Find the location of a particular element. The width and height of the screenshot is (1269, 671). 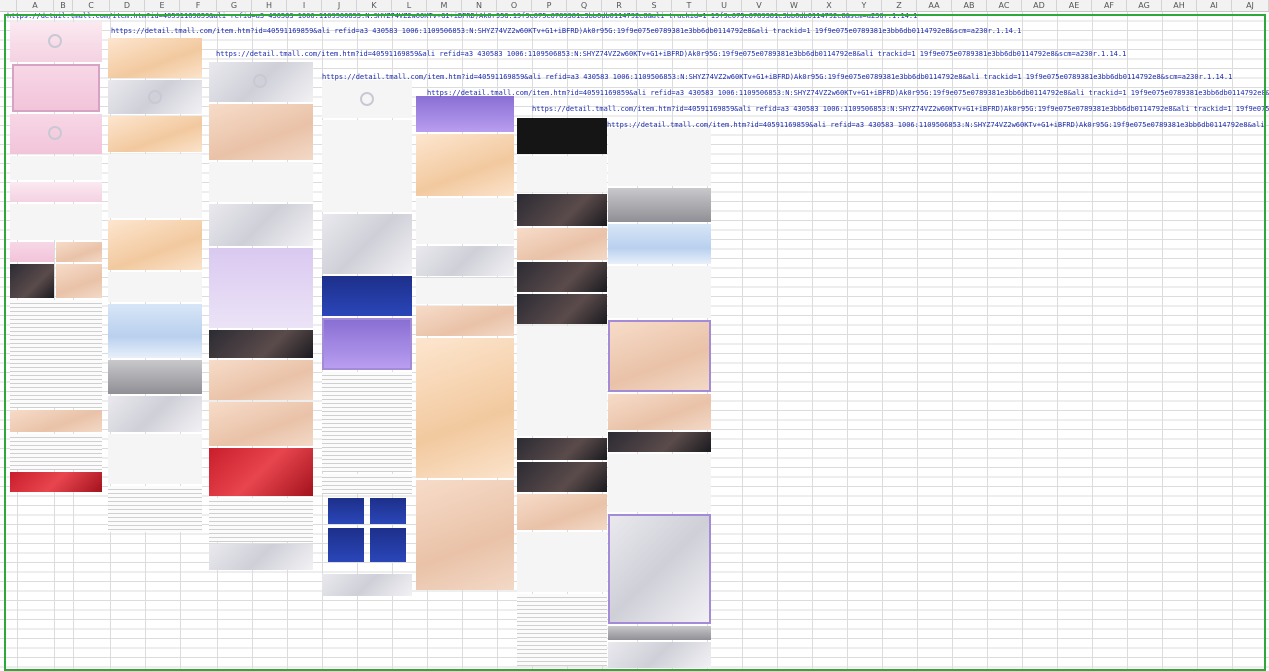

column-header: W is located at coordinates (794, 5).